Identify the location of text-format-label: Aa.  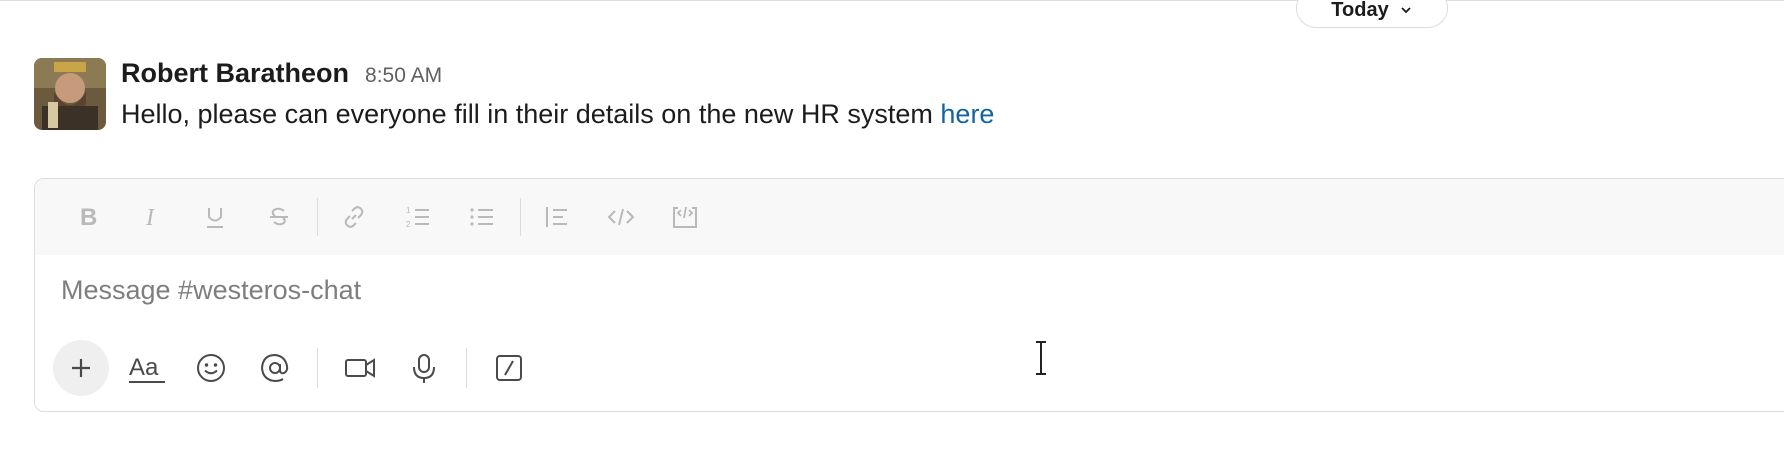
(144, 367).